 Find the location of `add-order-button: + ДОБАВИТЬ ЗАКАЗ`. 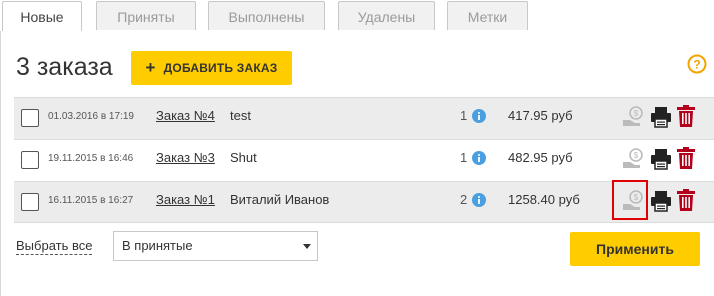

add-order-button: + ДОБАВИТЬ ЗАКАЗ is located at coordinates (211, 68).